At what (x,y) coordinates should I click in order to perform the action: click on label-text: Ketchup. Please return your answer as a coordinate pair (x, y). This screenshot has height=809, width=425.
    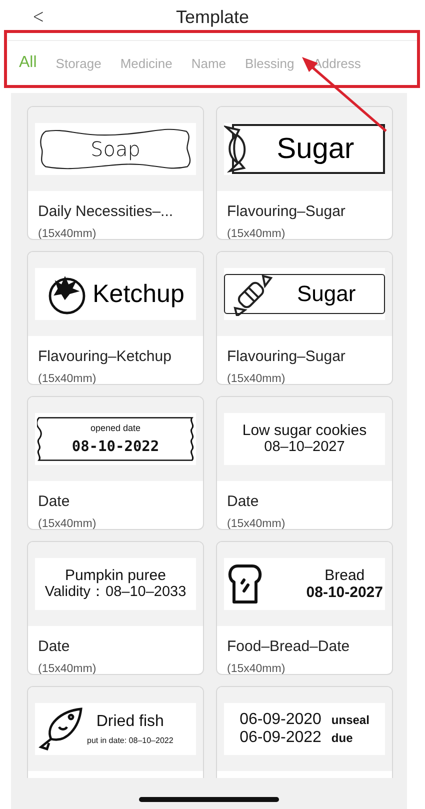
    Looking at the image, I should click on (138, 294).